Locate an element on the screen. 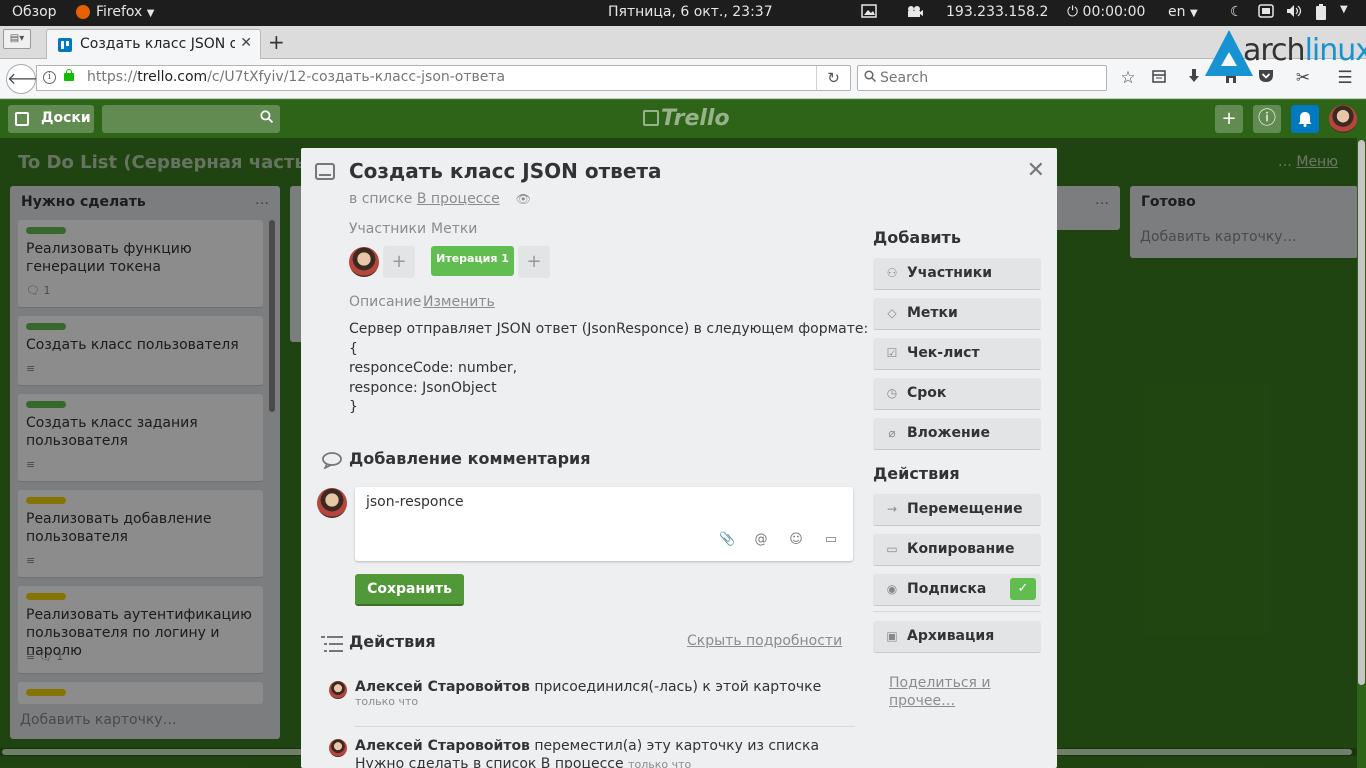 The width and height of the screenshot is (1366, 768). vertical-scrollbar is located at coordinates (1361, 453).